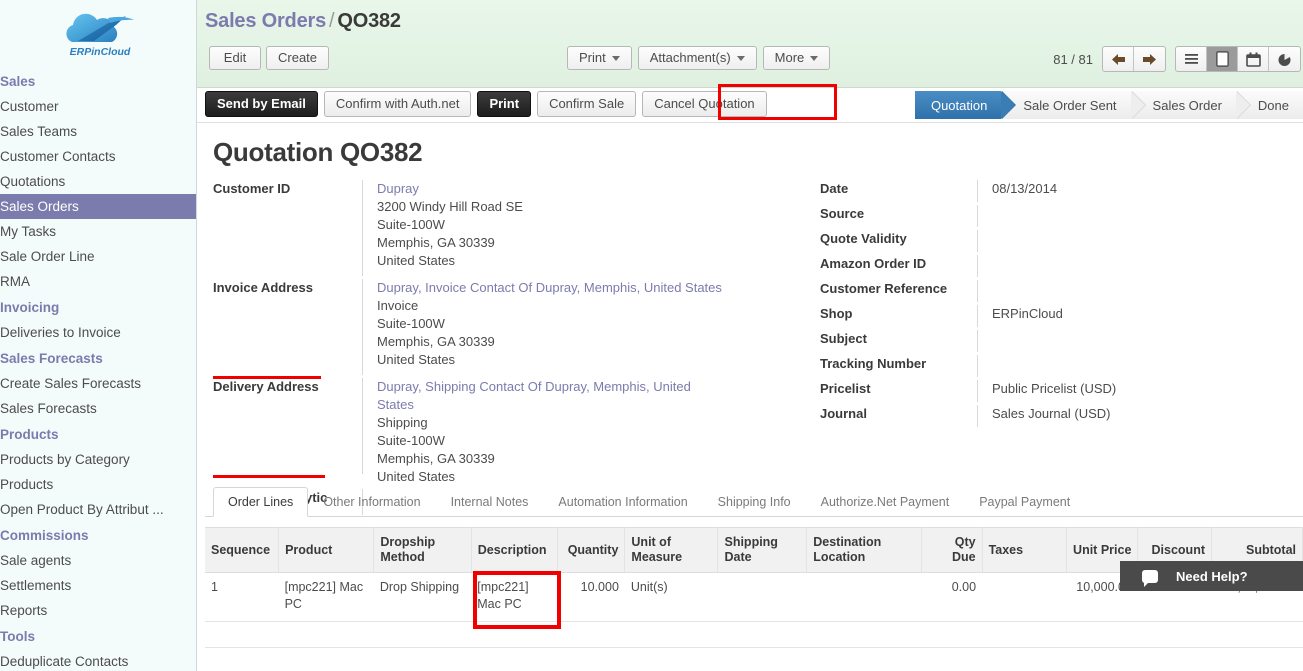 Image resolution: width=1303 pixels, height=671 pixels. What do you see at coordinates (98, 156) in the screenshot?
I see `sidebar-item-customer-contacts: Customer Contacts` at bounding box center [98, 156].